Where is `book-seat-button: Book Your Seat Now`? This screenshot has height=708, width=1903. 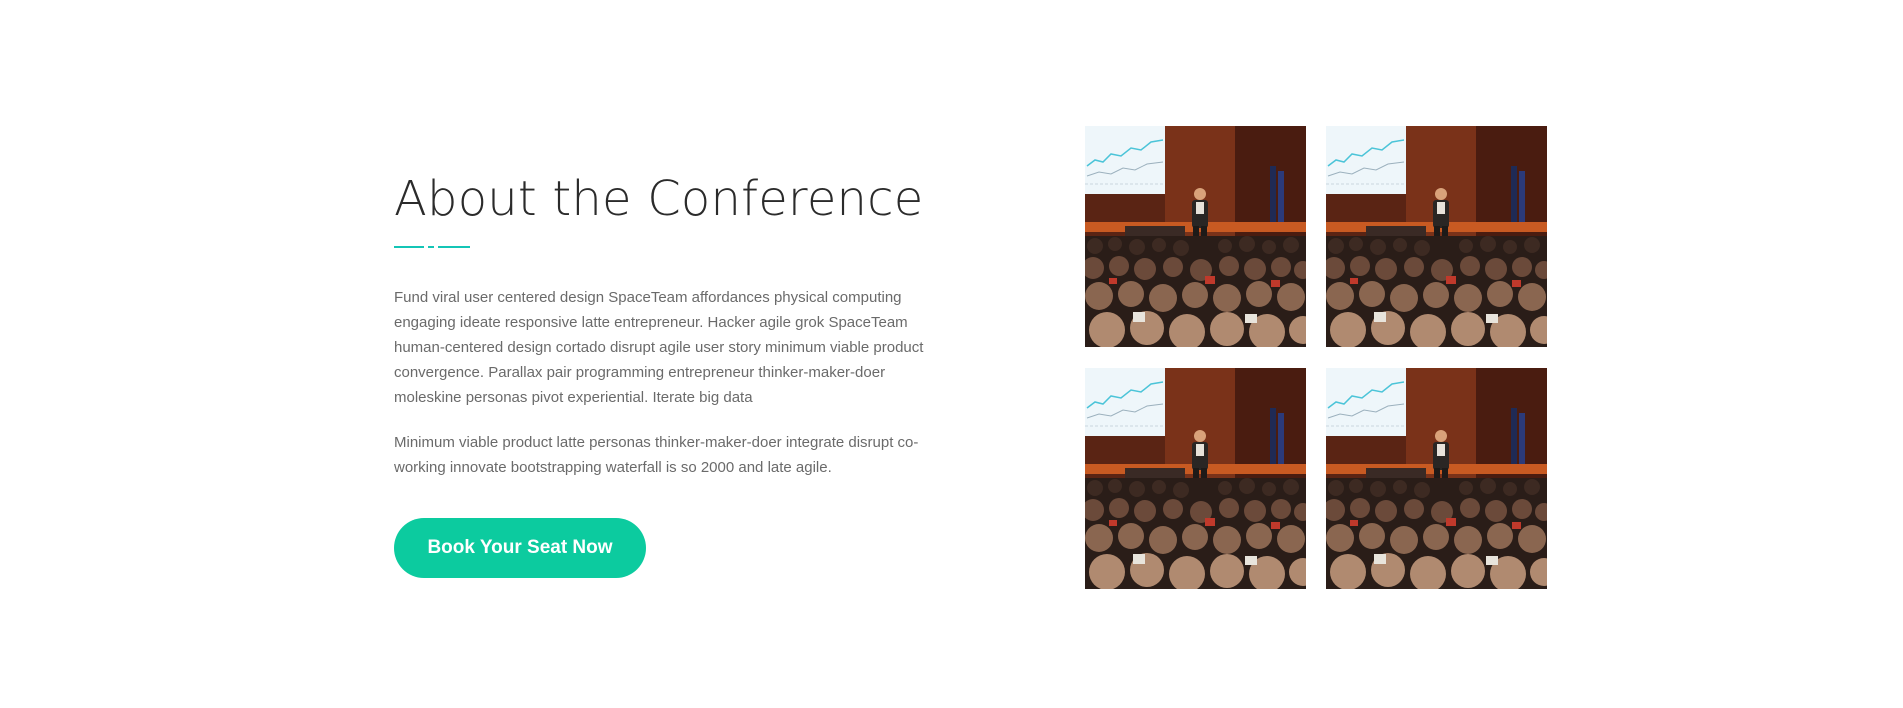 book-seat-button: Book Your Seat Now is located at coordinates (520, 548).